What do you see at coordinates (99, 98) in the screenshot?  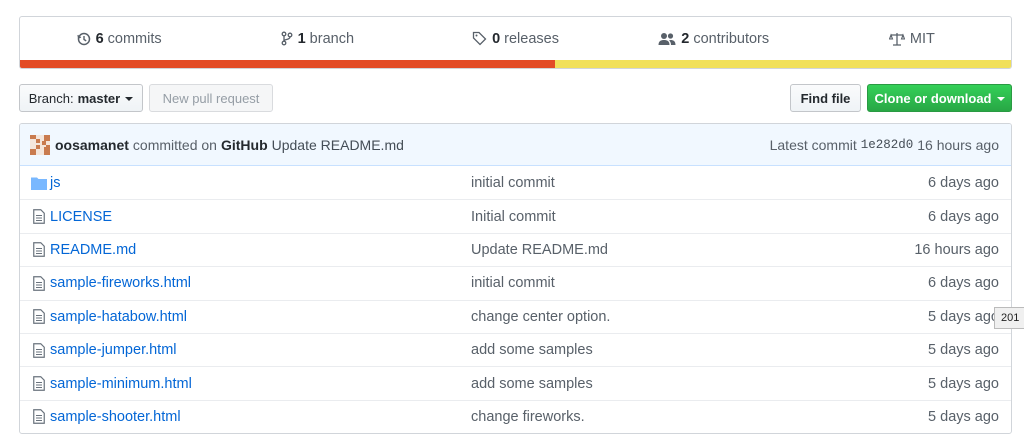 I see `branch-name: master` at bounding box center [99, 98].